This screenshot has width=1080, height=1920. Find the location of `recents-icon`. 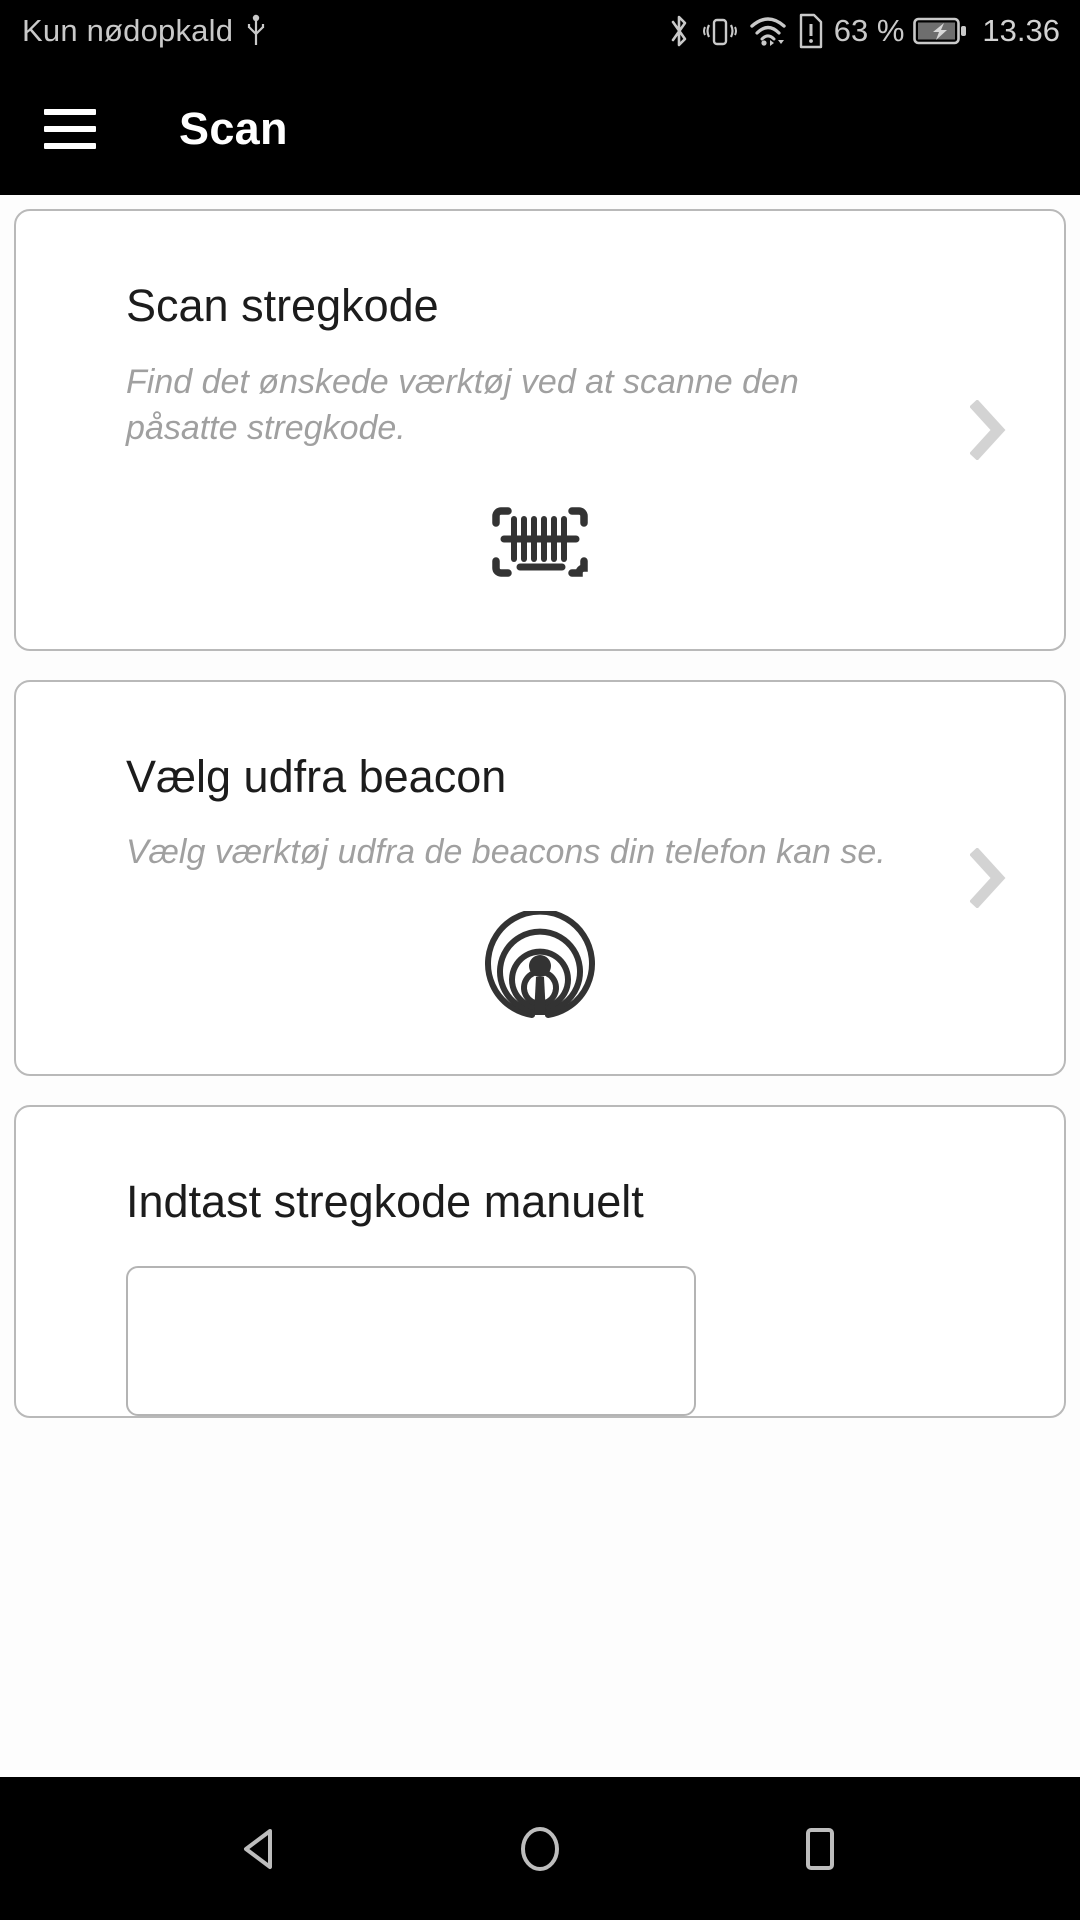

recents-icon is located at coordinates (820, 1849).